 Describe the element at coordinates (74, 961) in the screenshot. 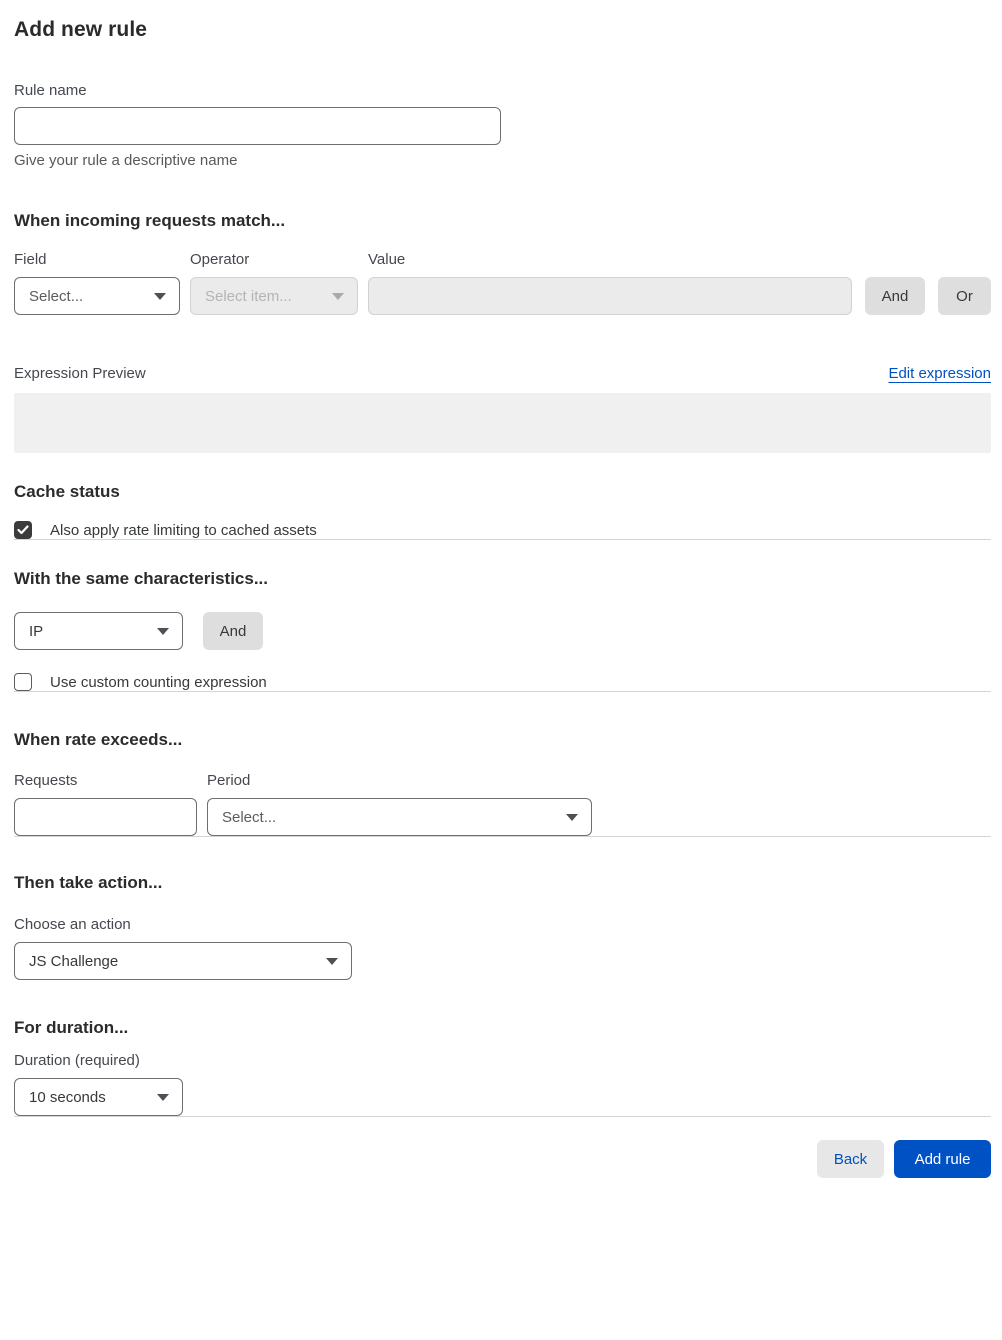

I see `action-select-value: JS Challenge` at that location.